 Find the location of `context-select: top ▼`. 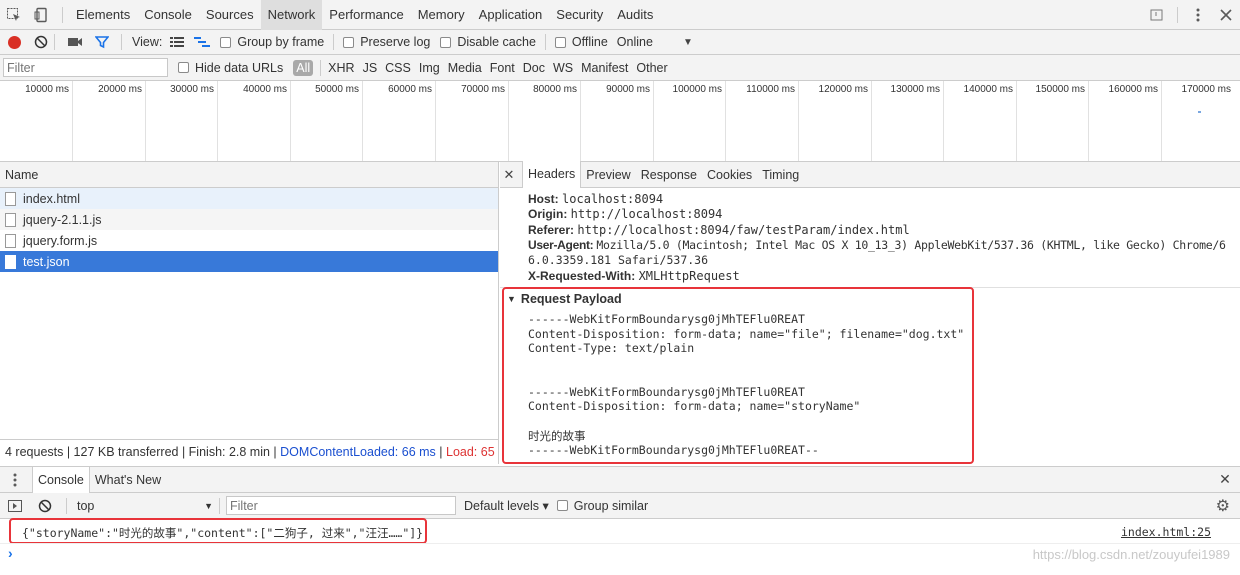

context-select: top ▼ is located at coordinates (143, 506).